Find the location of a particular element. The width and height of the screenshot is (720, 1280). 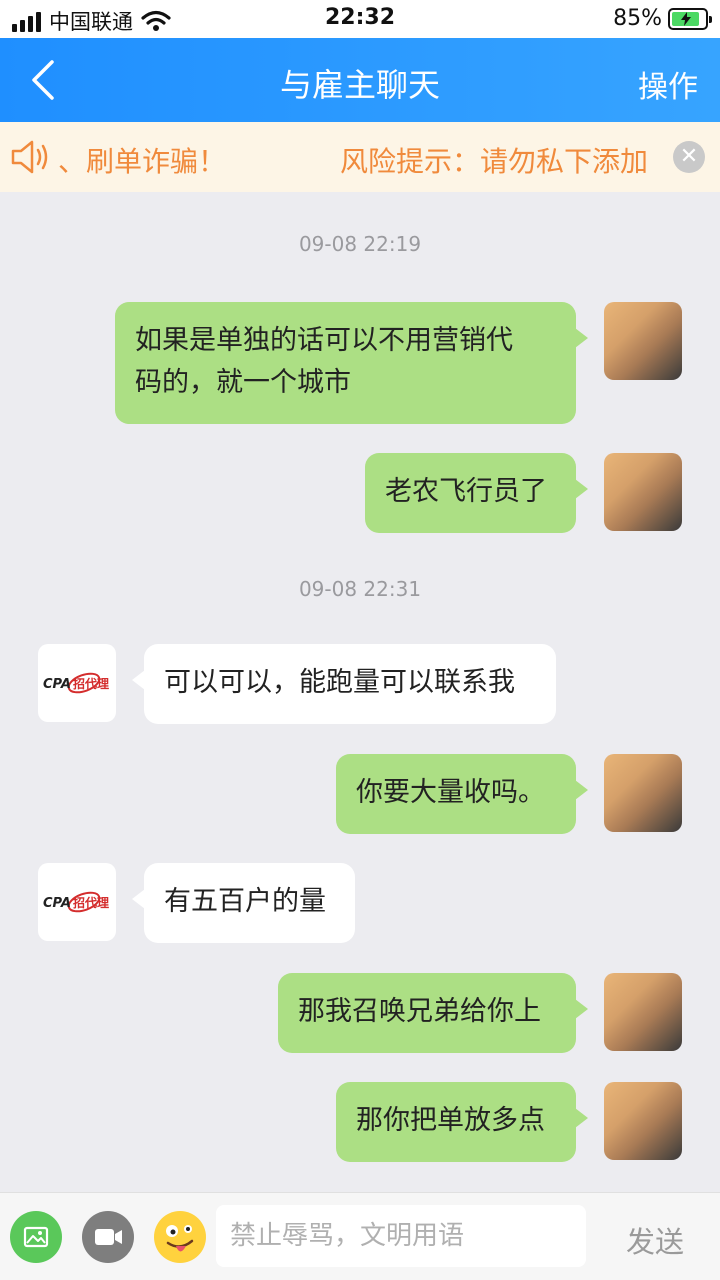

message-bubble-incoming: 可以可以，能跑量可以联系我 is located at coordinates (344, 684).